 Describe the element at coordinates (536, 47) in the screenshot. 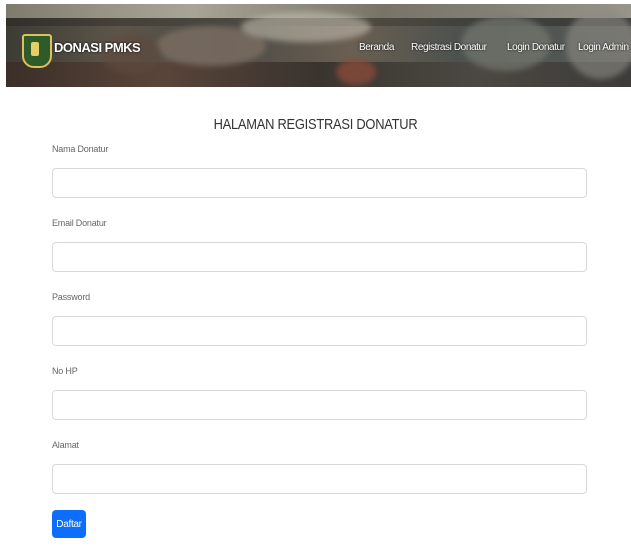

I see `nav-login-donatur: Login Donatur` at that location.